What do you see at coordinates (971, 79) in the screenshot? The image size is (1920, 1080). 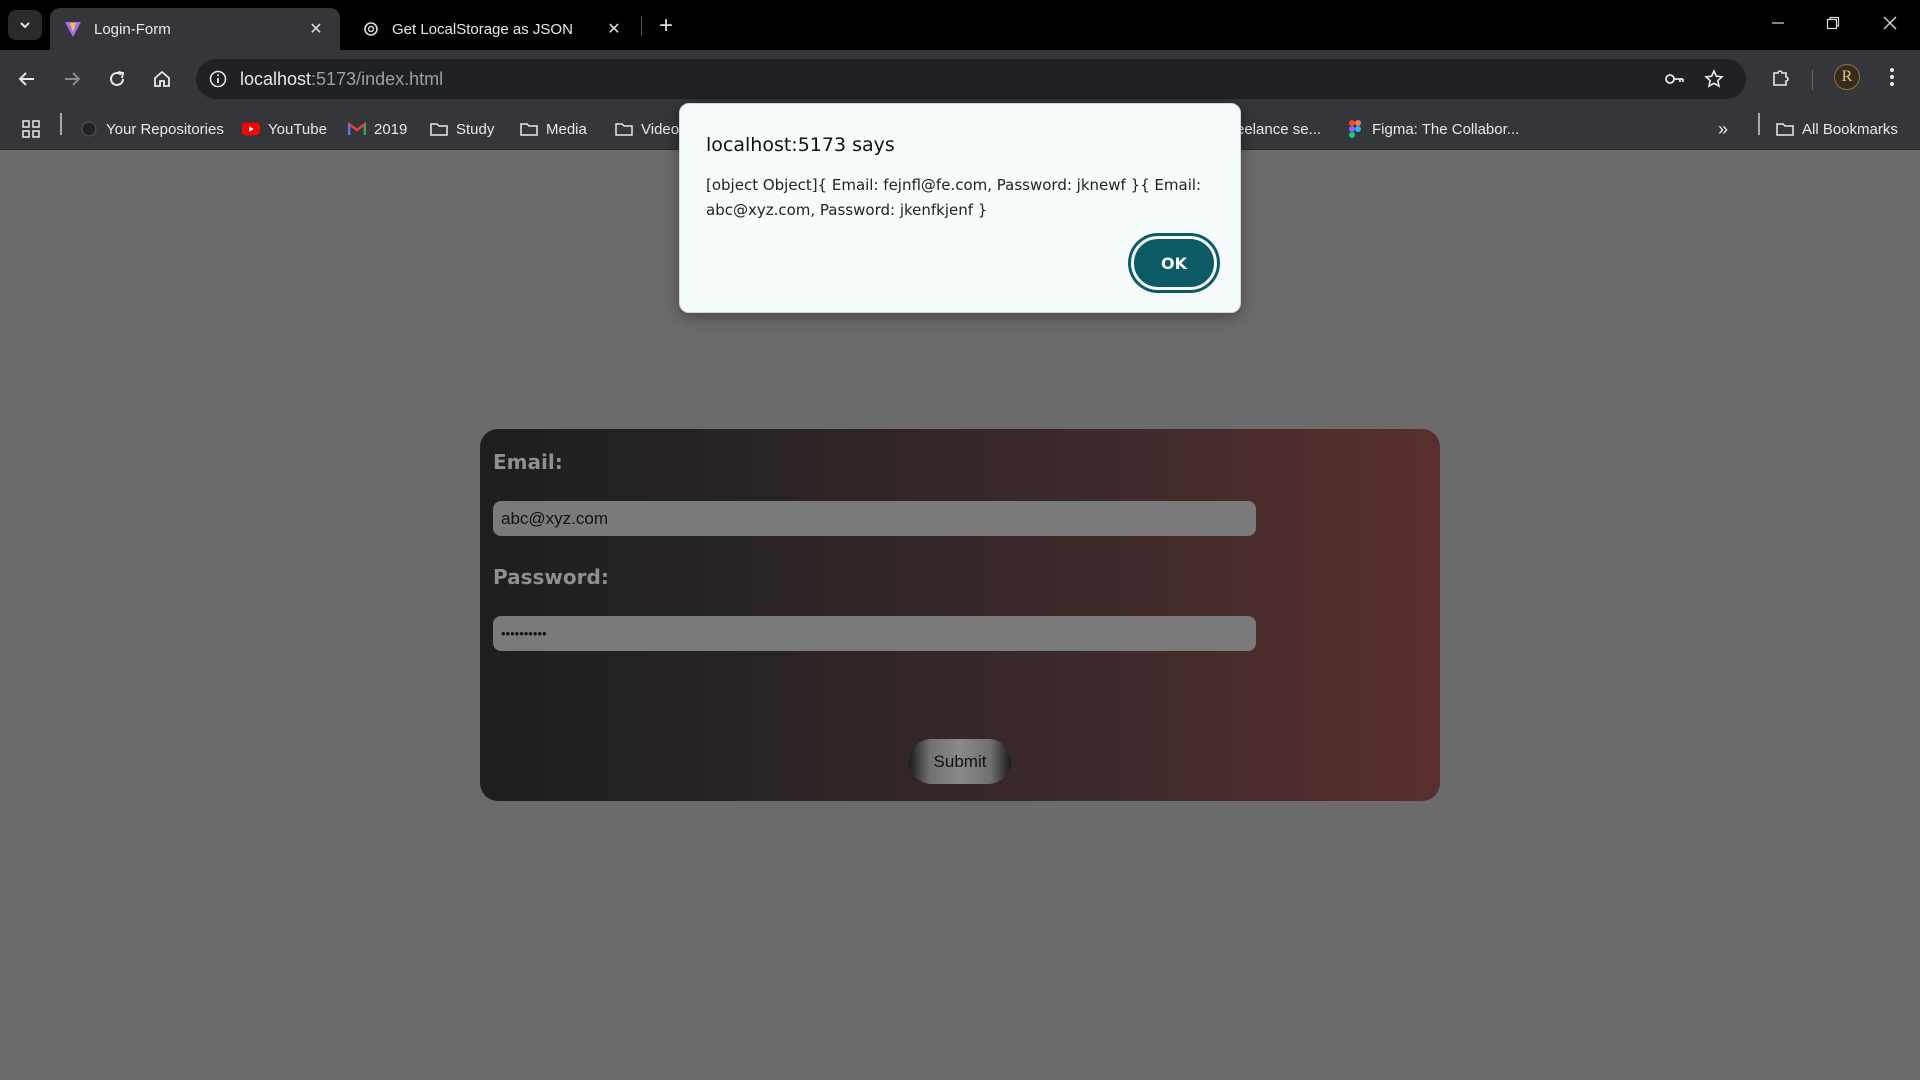 I see `address-bar: localhost:5173/index.html` at bounding box center [971, 79].